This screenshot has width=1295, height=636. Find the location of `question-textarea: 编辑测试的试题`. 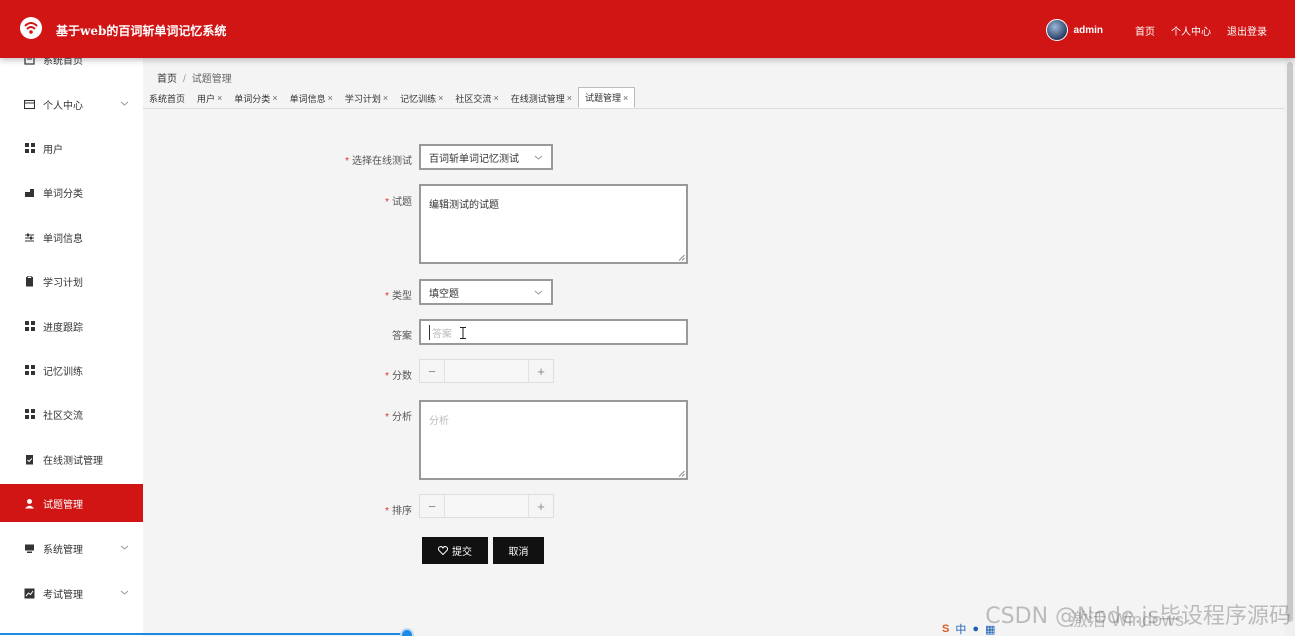

question-textarea: 编辑测试的试题 is located at coordinates (553, 224).